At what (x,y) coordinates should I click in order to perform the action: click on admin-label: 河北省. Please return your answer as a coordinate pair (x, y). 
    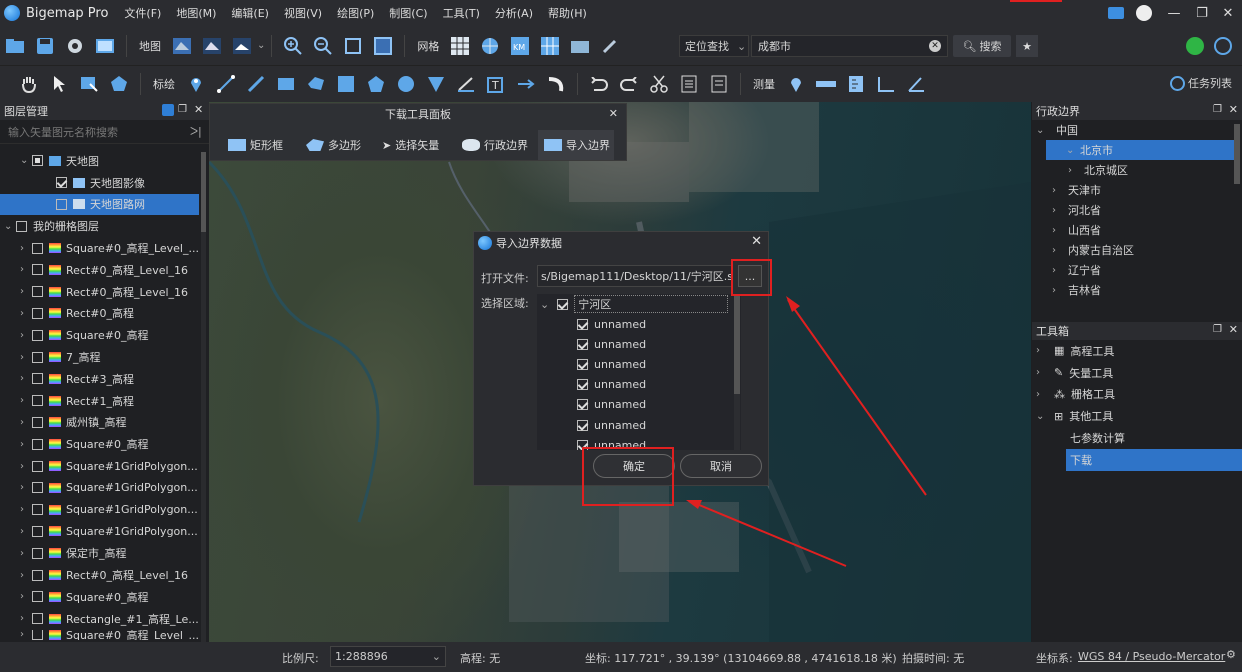
    Looking at the image, I should click on (1084, 210).